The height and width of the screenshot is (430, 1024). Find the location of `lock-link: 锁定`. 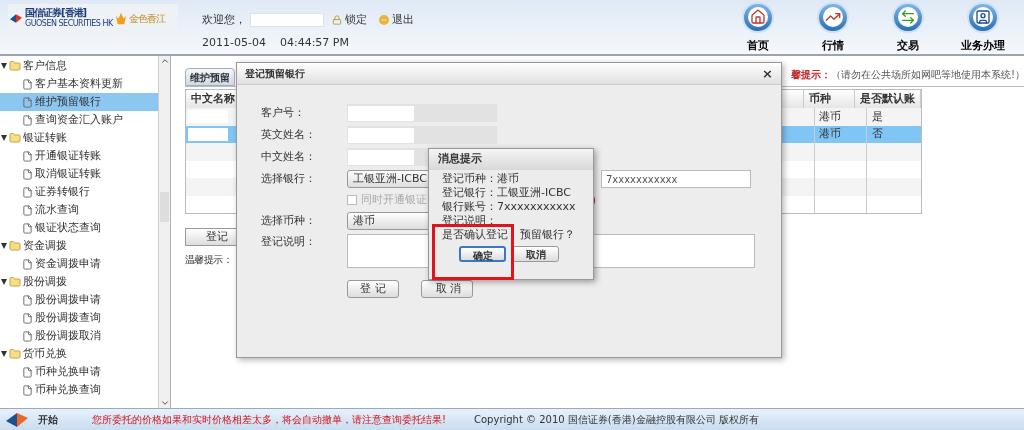

lock-link: 锁定 is located at coordinates (349, 20).